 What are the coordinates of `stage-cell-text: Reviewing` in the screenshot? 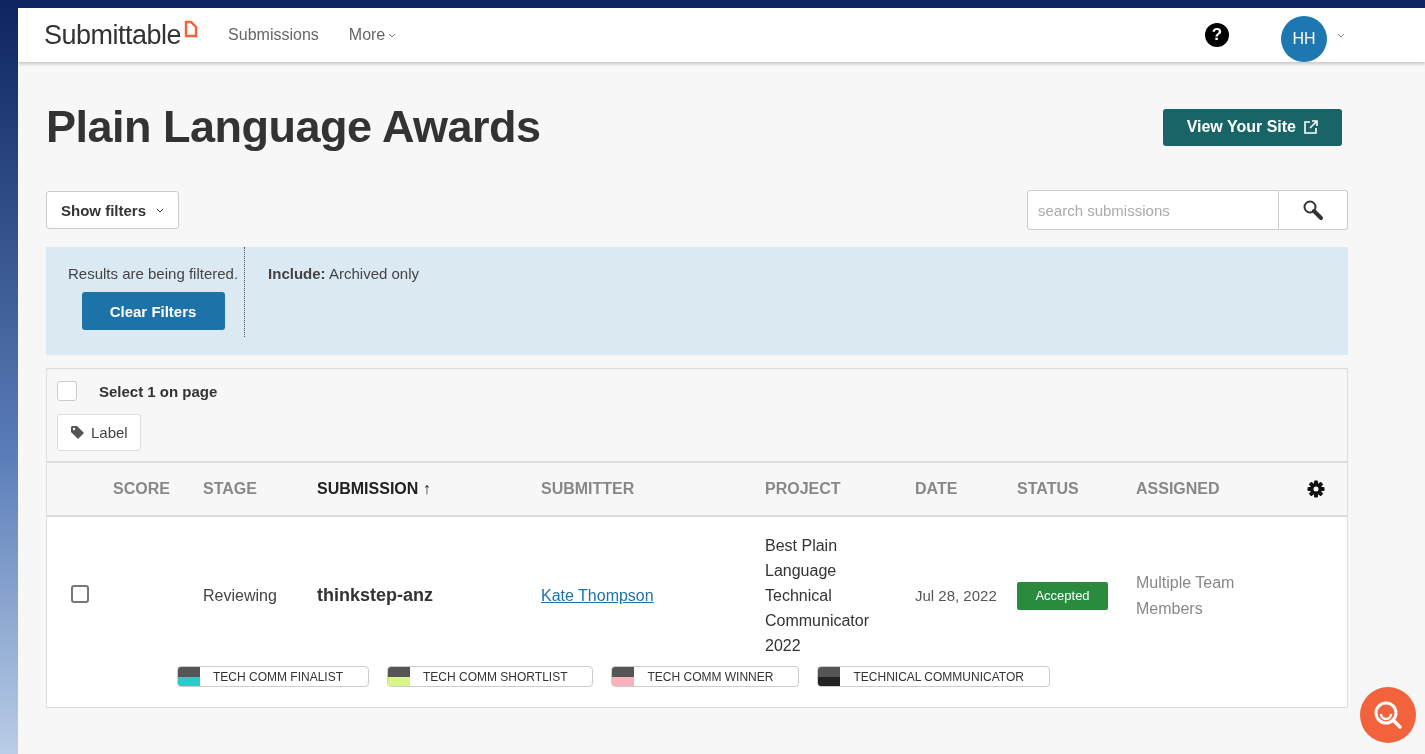 It's located at (240, 596).